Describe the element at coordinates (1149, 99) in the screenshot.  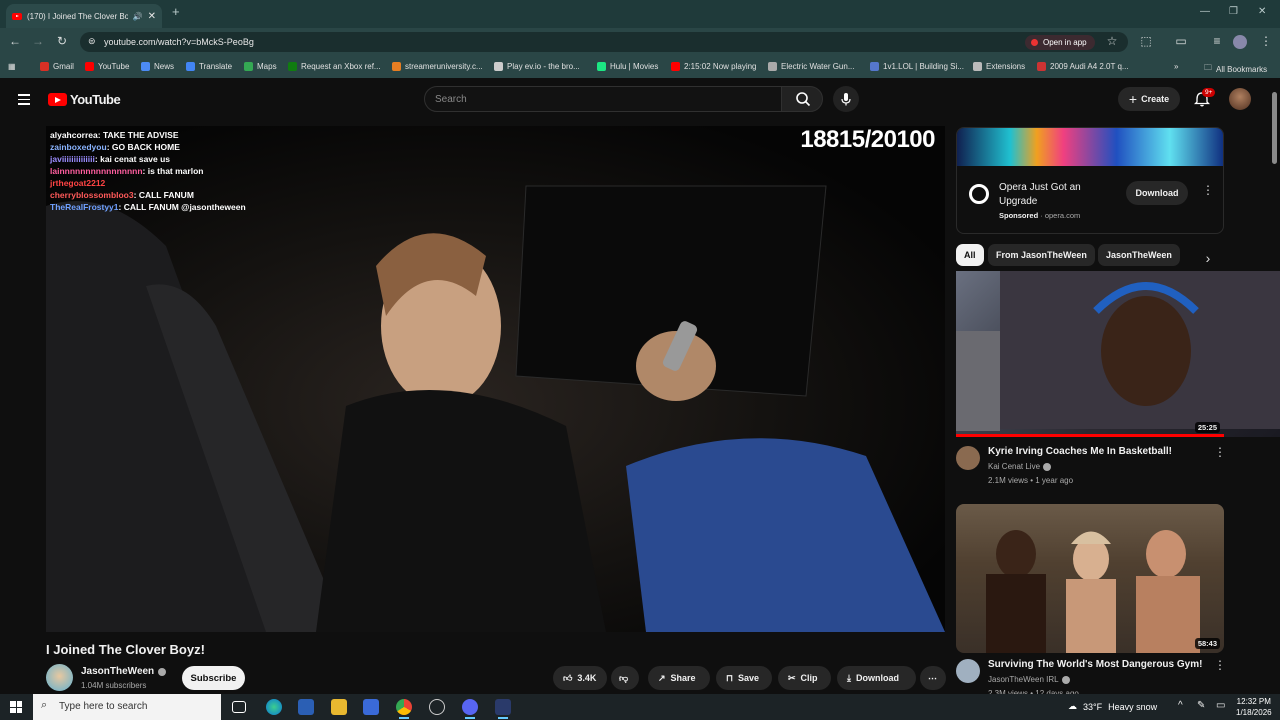
I see `create-button: + Create` at that location.